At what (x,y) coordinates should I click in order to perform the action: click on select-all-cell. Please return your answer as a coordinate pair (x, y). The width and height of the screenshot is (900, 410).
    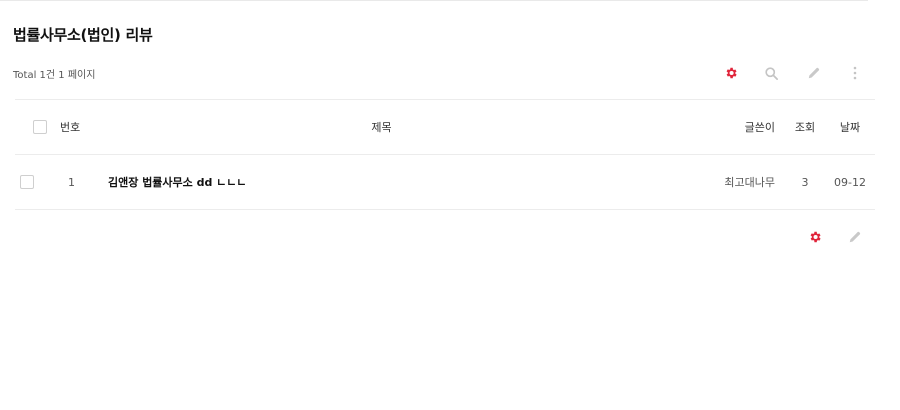
    Looking at the image, I should click on (37, 127).